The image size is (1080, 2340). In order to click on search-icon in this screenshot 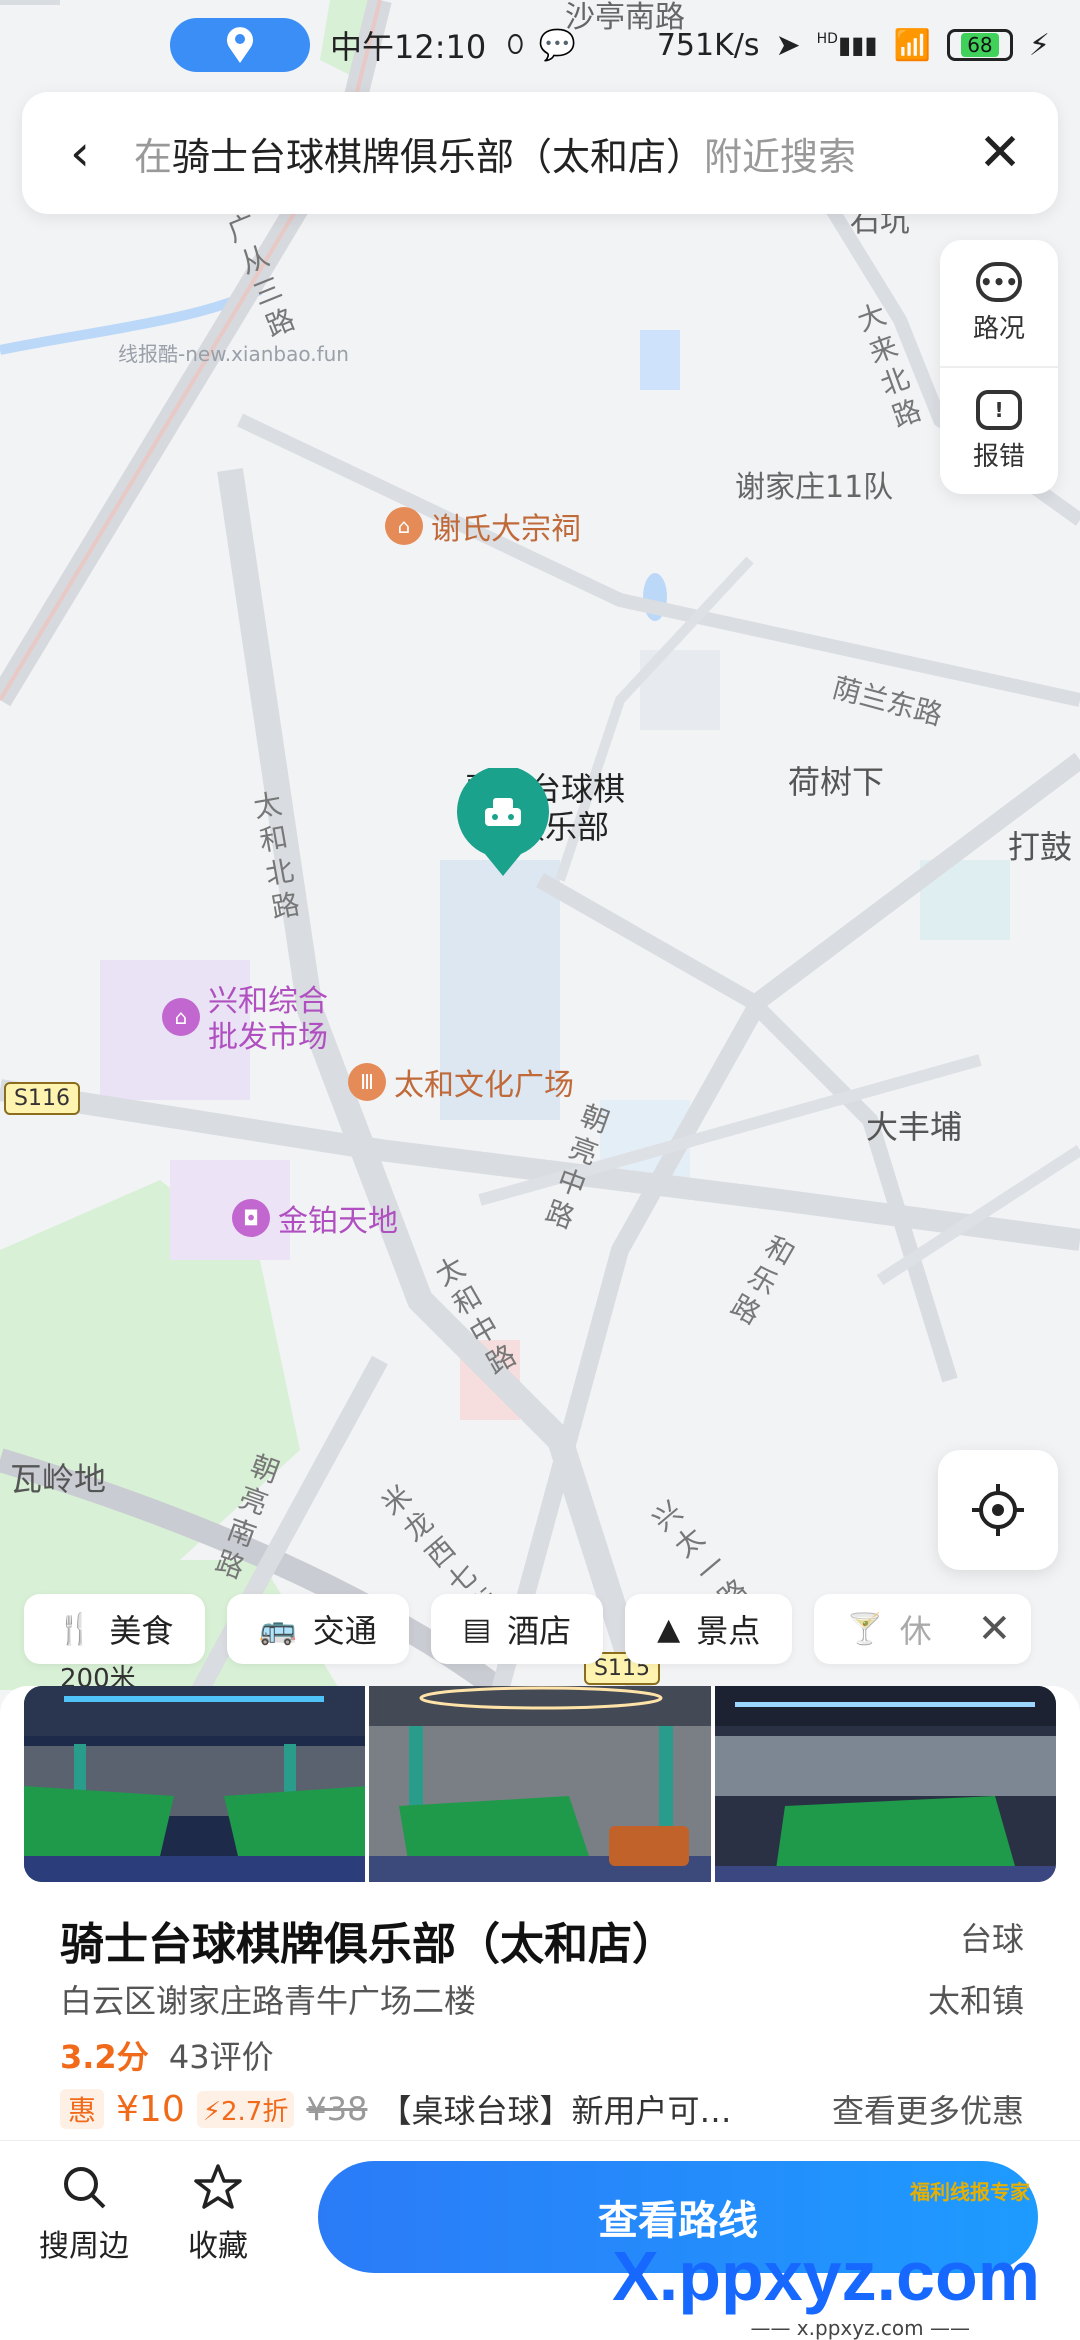, I will do `click(85, 2188)`.